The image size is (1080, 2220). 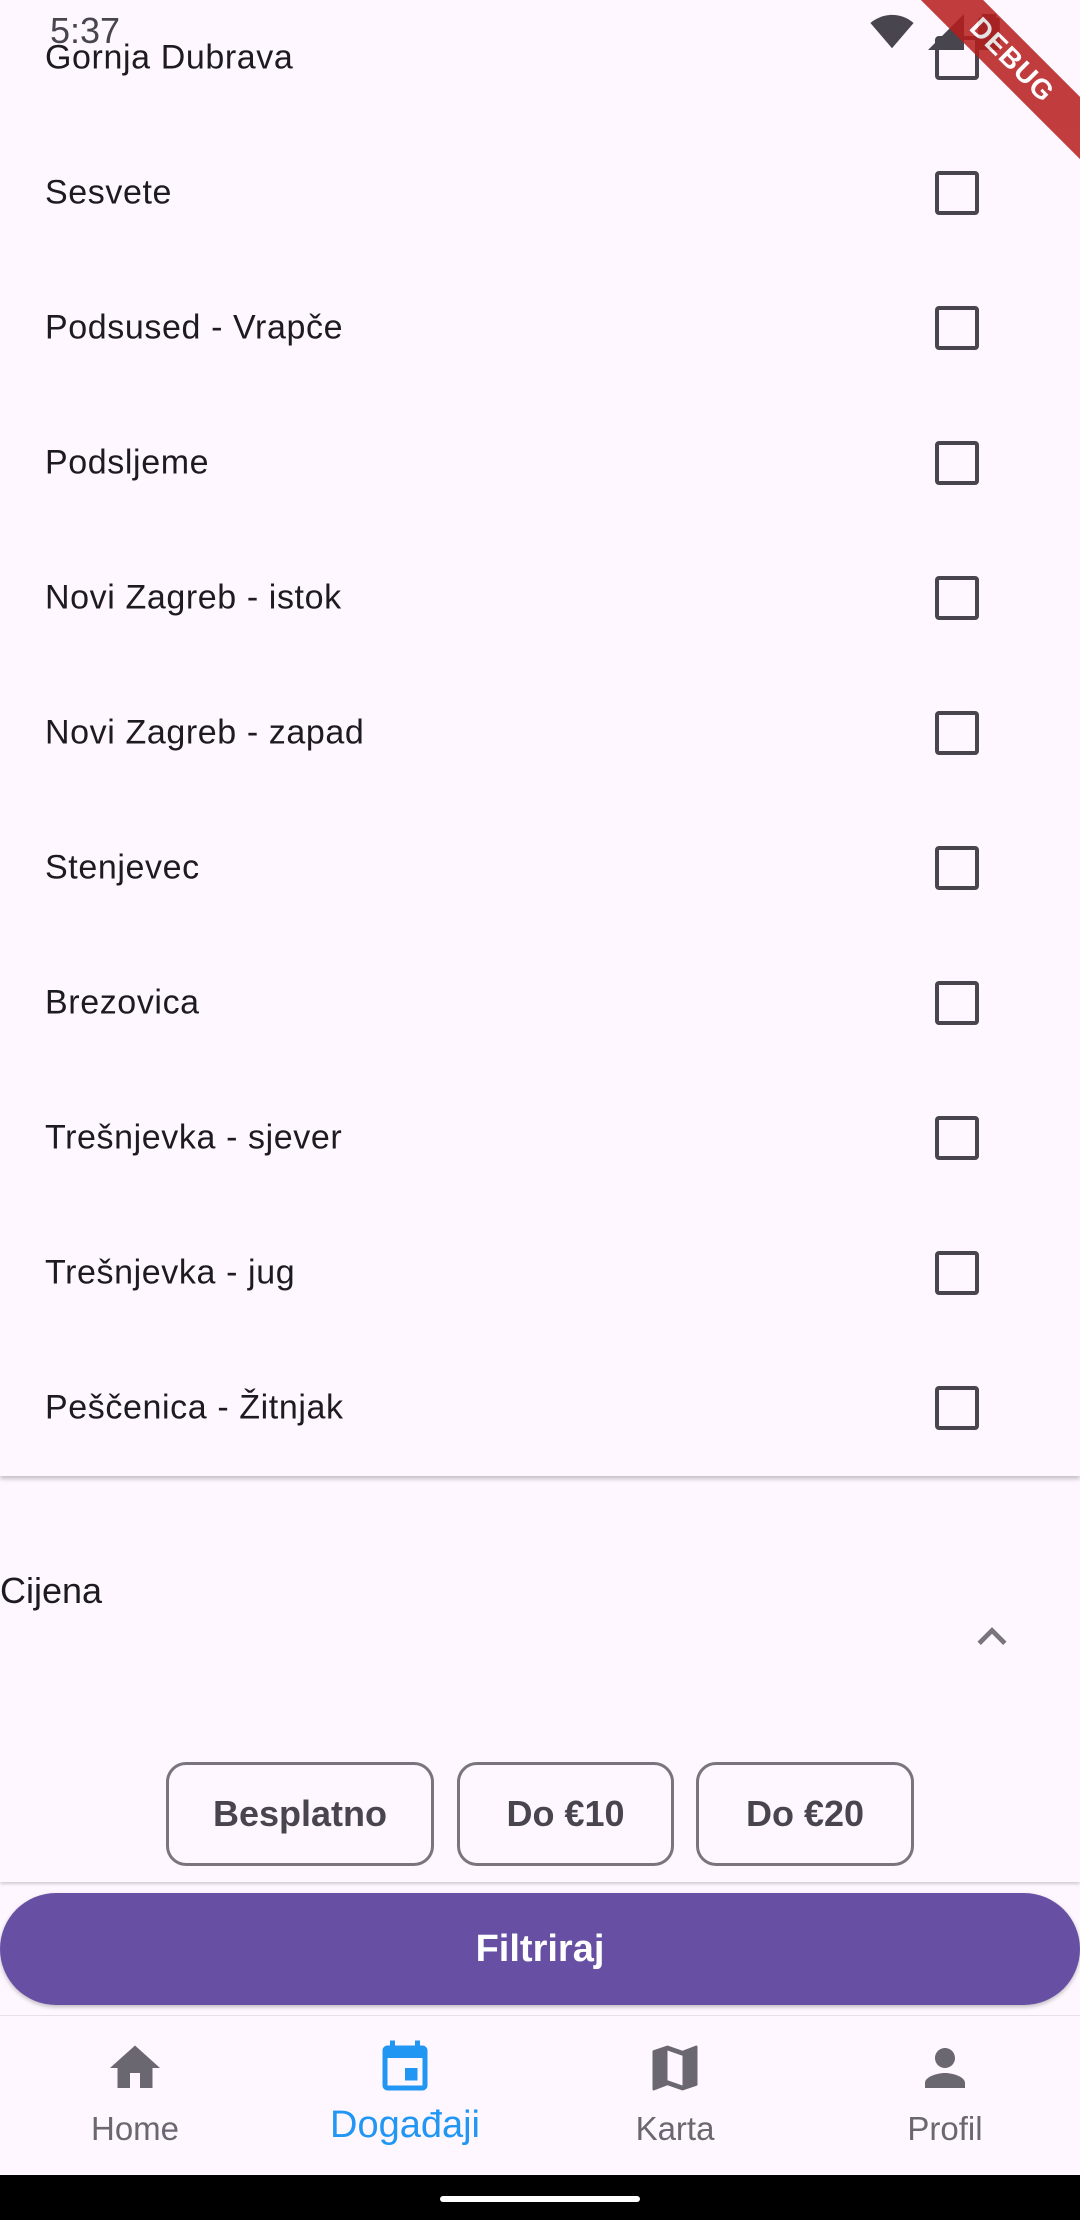 I want to click on collapse-button, so click(x=992, y=1636).